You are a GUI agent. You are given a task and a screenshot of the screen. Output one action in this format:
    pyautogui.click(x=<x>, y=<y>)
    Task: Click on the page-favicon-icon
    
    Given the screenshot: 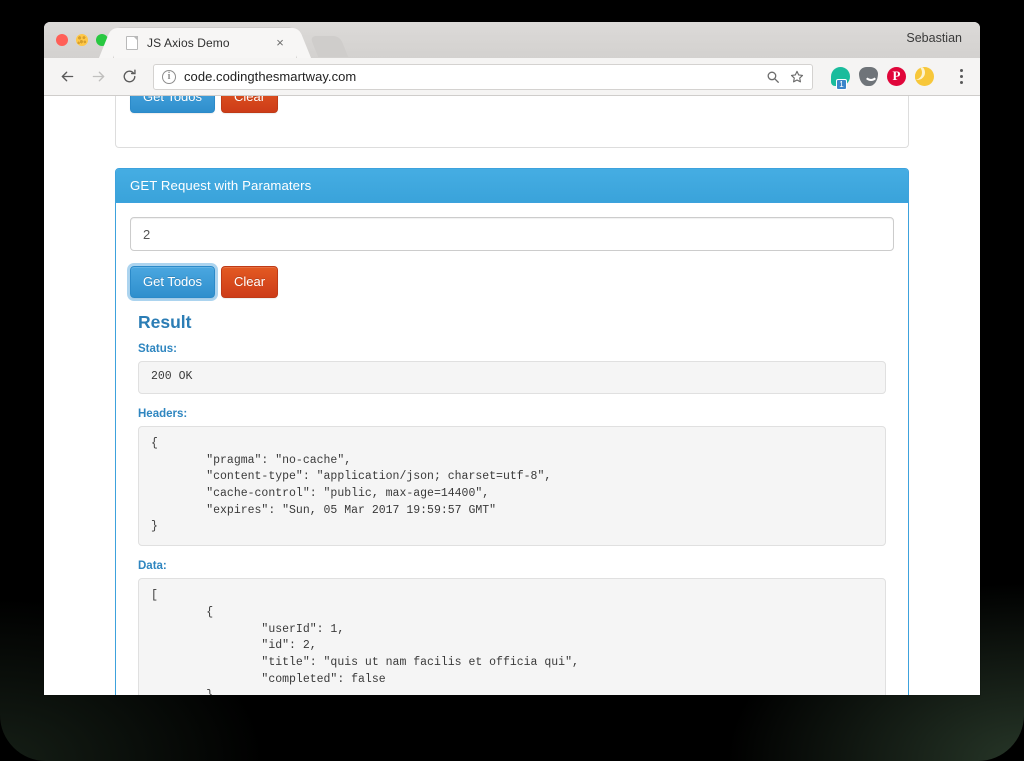 What is the action you would take?
    pyautogui.click(x=132, y=43)
    